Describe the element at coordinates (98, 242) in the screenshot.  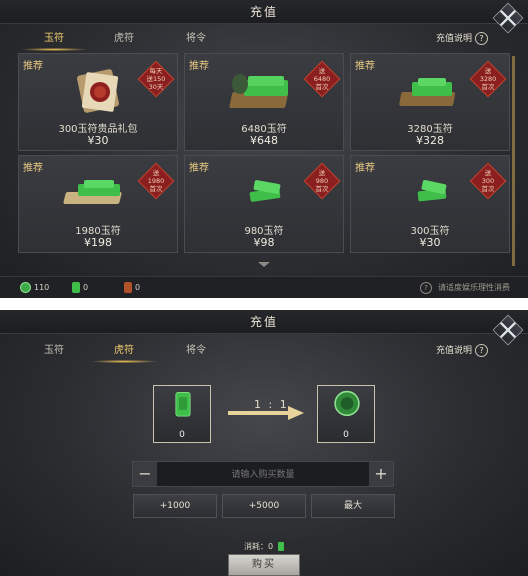
I see `product-price: ¥198` at that location.